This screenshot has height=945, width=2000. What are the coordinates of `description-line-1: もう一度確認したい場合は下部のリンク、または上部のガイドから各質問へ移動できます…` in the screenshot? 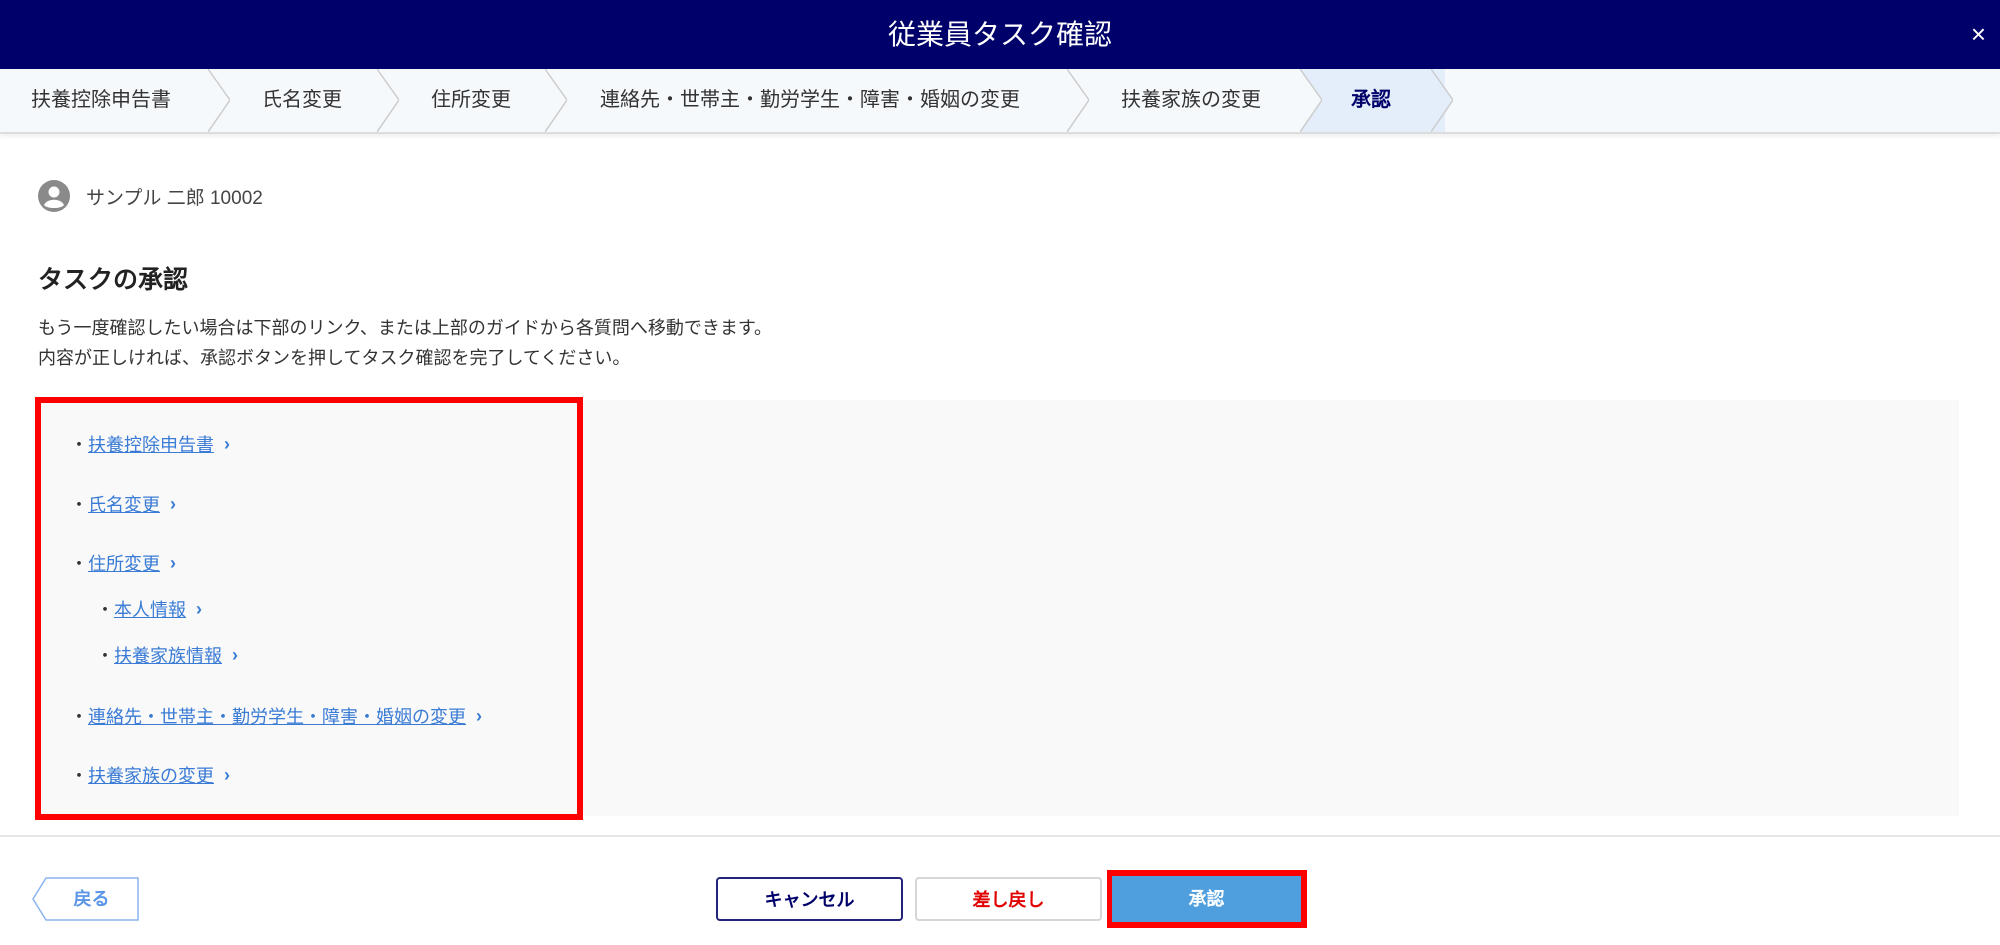 It's located at (405, 328).